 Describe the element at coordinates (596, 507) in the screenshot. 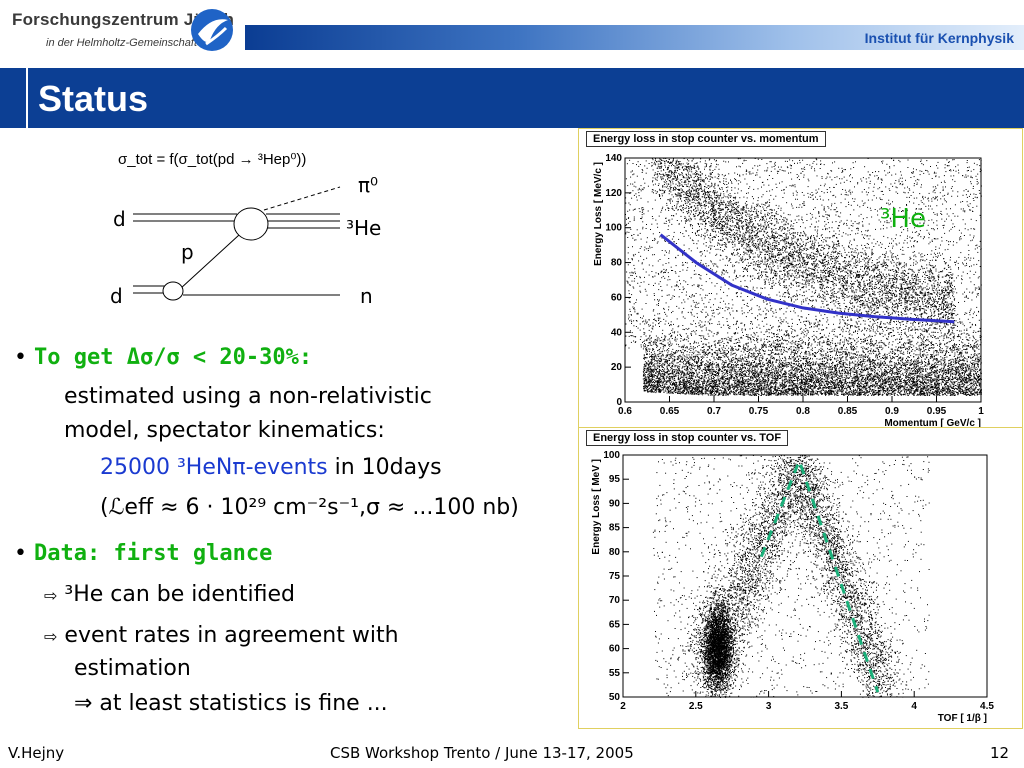

I see `y-axis-label: Energy Loss [ MeV ]` at that location.